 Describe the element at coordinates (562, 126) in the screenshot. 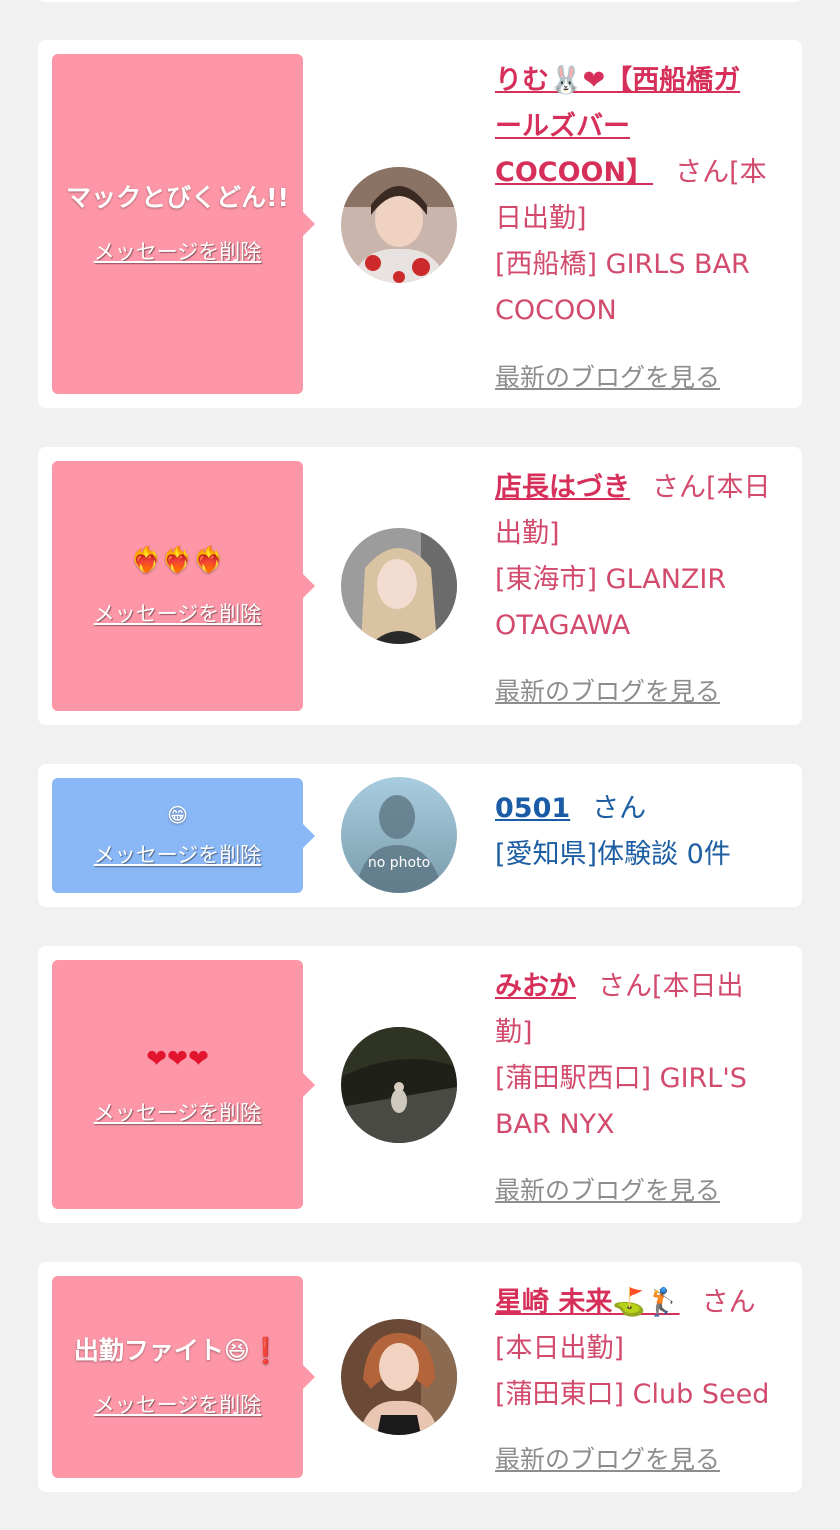

I see `name-line-2: ールズバー` at that location.